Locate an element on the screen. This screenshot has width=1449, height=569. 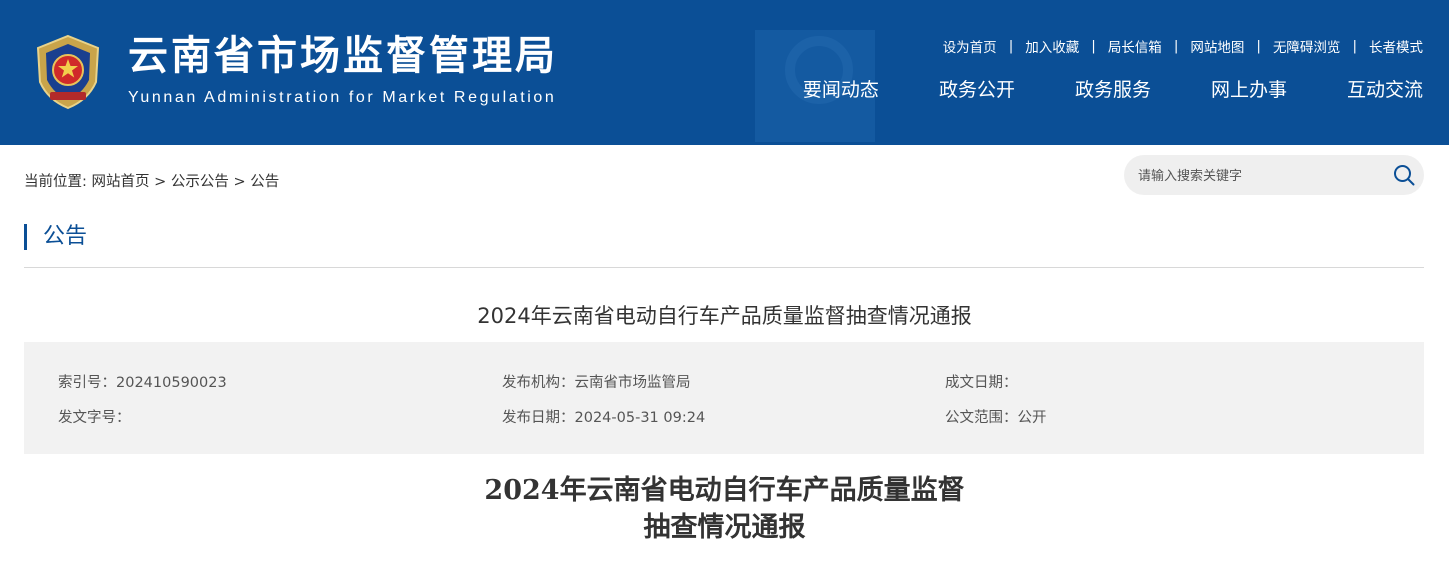
meta-publish-date-label: 发布日期： is located at coordinates (538, 418).